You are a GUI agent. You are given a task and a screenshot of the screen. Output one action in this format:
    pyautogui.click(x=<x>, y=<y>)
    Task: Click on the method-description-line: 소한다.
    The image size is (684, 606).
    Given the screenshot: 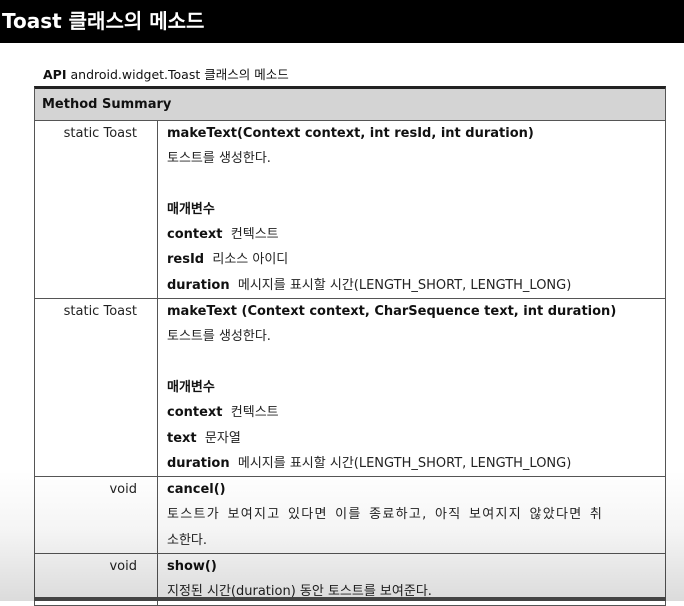 What is the action you would take?
    pyautogui.click(x=187, y=540)
    